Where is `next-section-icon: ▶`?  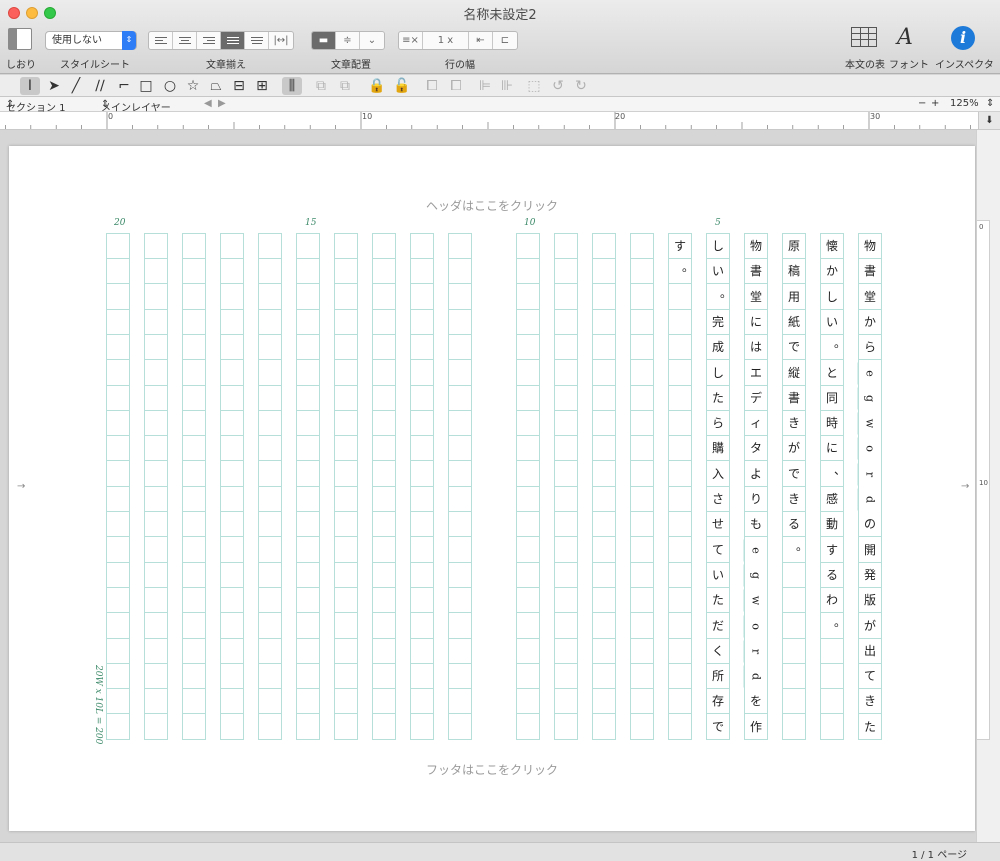
next-section-icon: ▶ is located at coordinates (222, 103).